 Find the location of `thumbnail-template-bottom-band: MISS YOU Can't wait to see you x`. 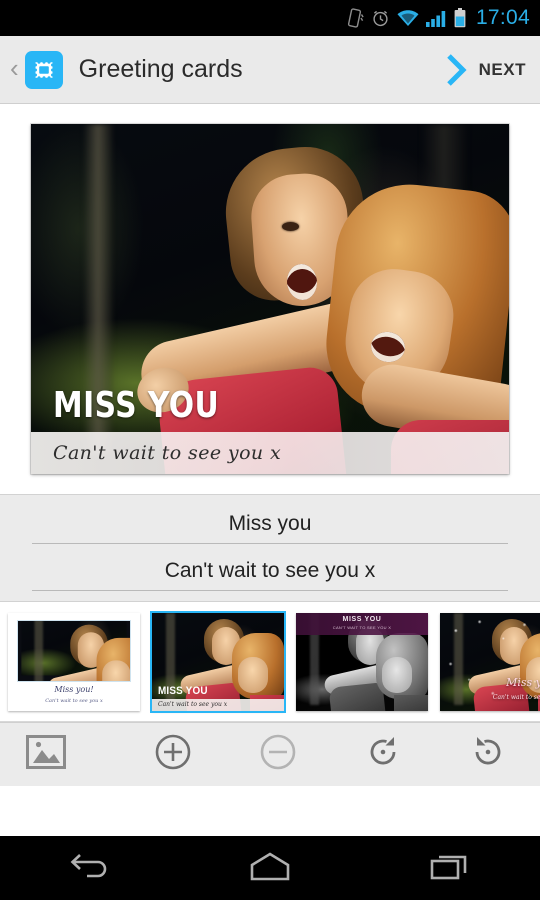

thumbnail-template-bottom-band: MISS YOU Can't wait to see you x is located at coordinates (218, 661).